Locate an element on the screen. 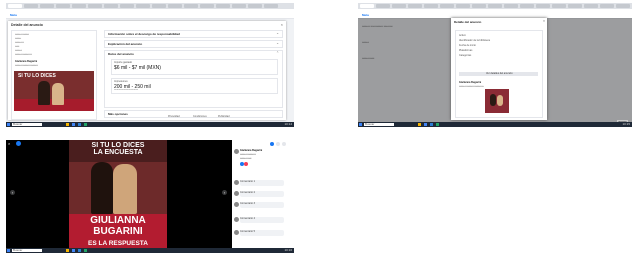 The width and height of the screenshot is (635, 253). comment-author: Comentario 1 is located at coordinates (247, 181).